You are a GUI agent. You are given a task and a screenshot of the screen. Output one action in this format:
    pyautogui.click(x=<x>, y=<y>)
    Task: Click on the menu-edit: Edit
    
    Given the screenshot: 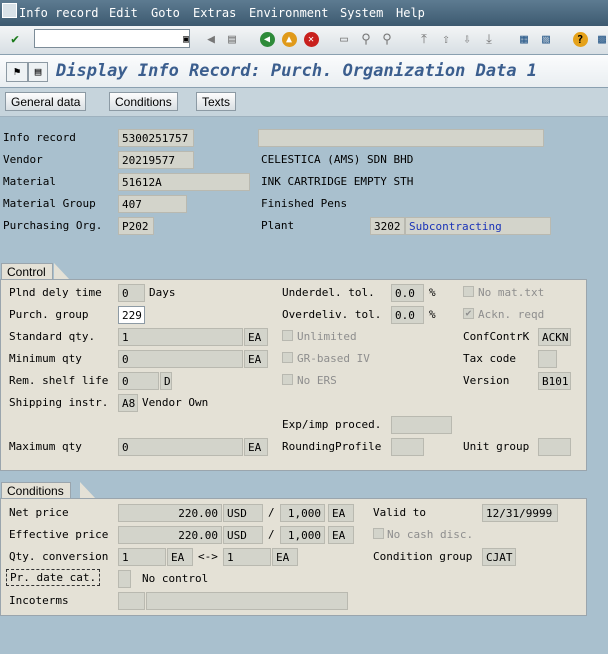 What is the action you would take?
    pyautogui.click(x=123, y=13)
    